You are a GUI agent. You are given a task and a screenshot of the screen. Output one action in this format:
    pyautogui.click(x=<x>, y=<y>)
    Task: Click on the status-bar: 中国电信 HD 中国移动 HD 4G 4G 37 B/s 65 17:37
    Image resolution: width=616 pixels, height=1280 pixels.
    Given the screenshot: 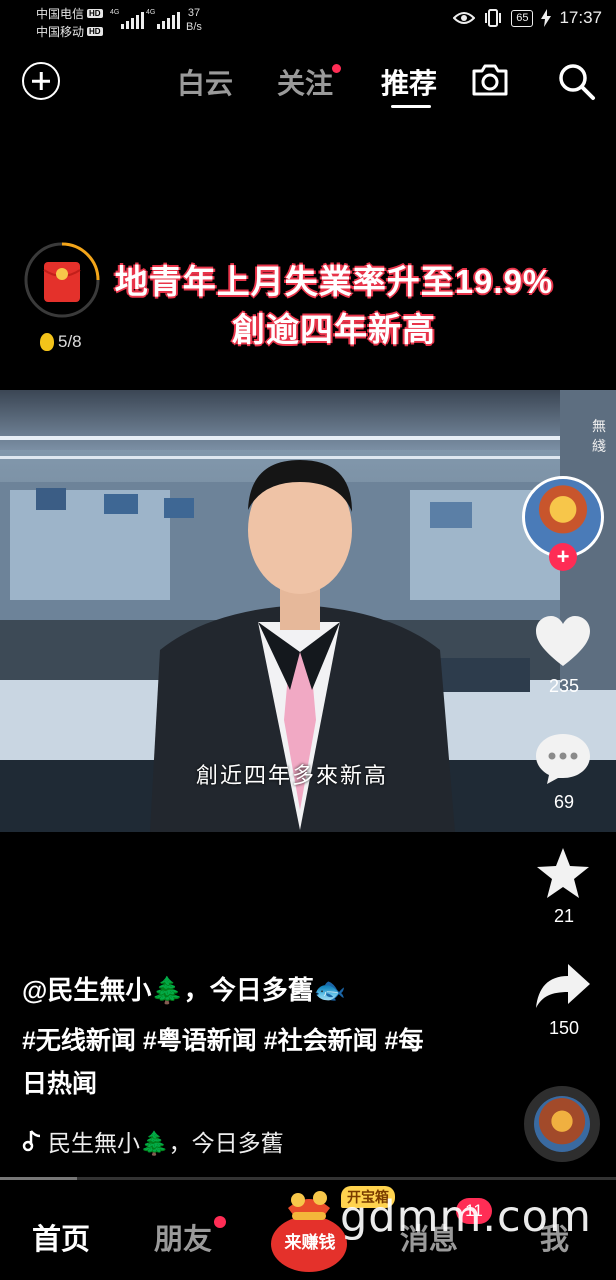 What is the action you would take?
    pyautogui.click(x=308, y=21)
    